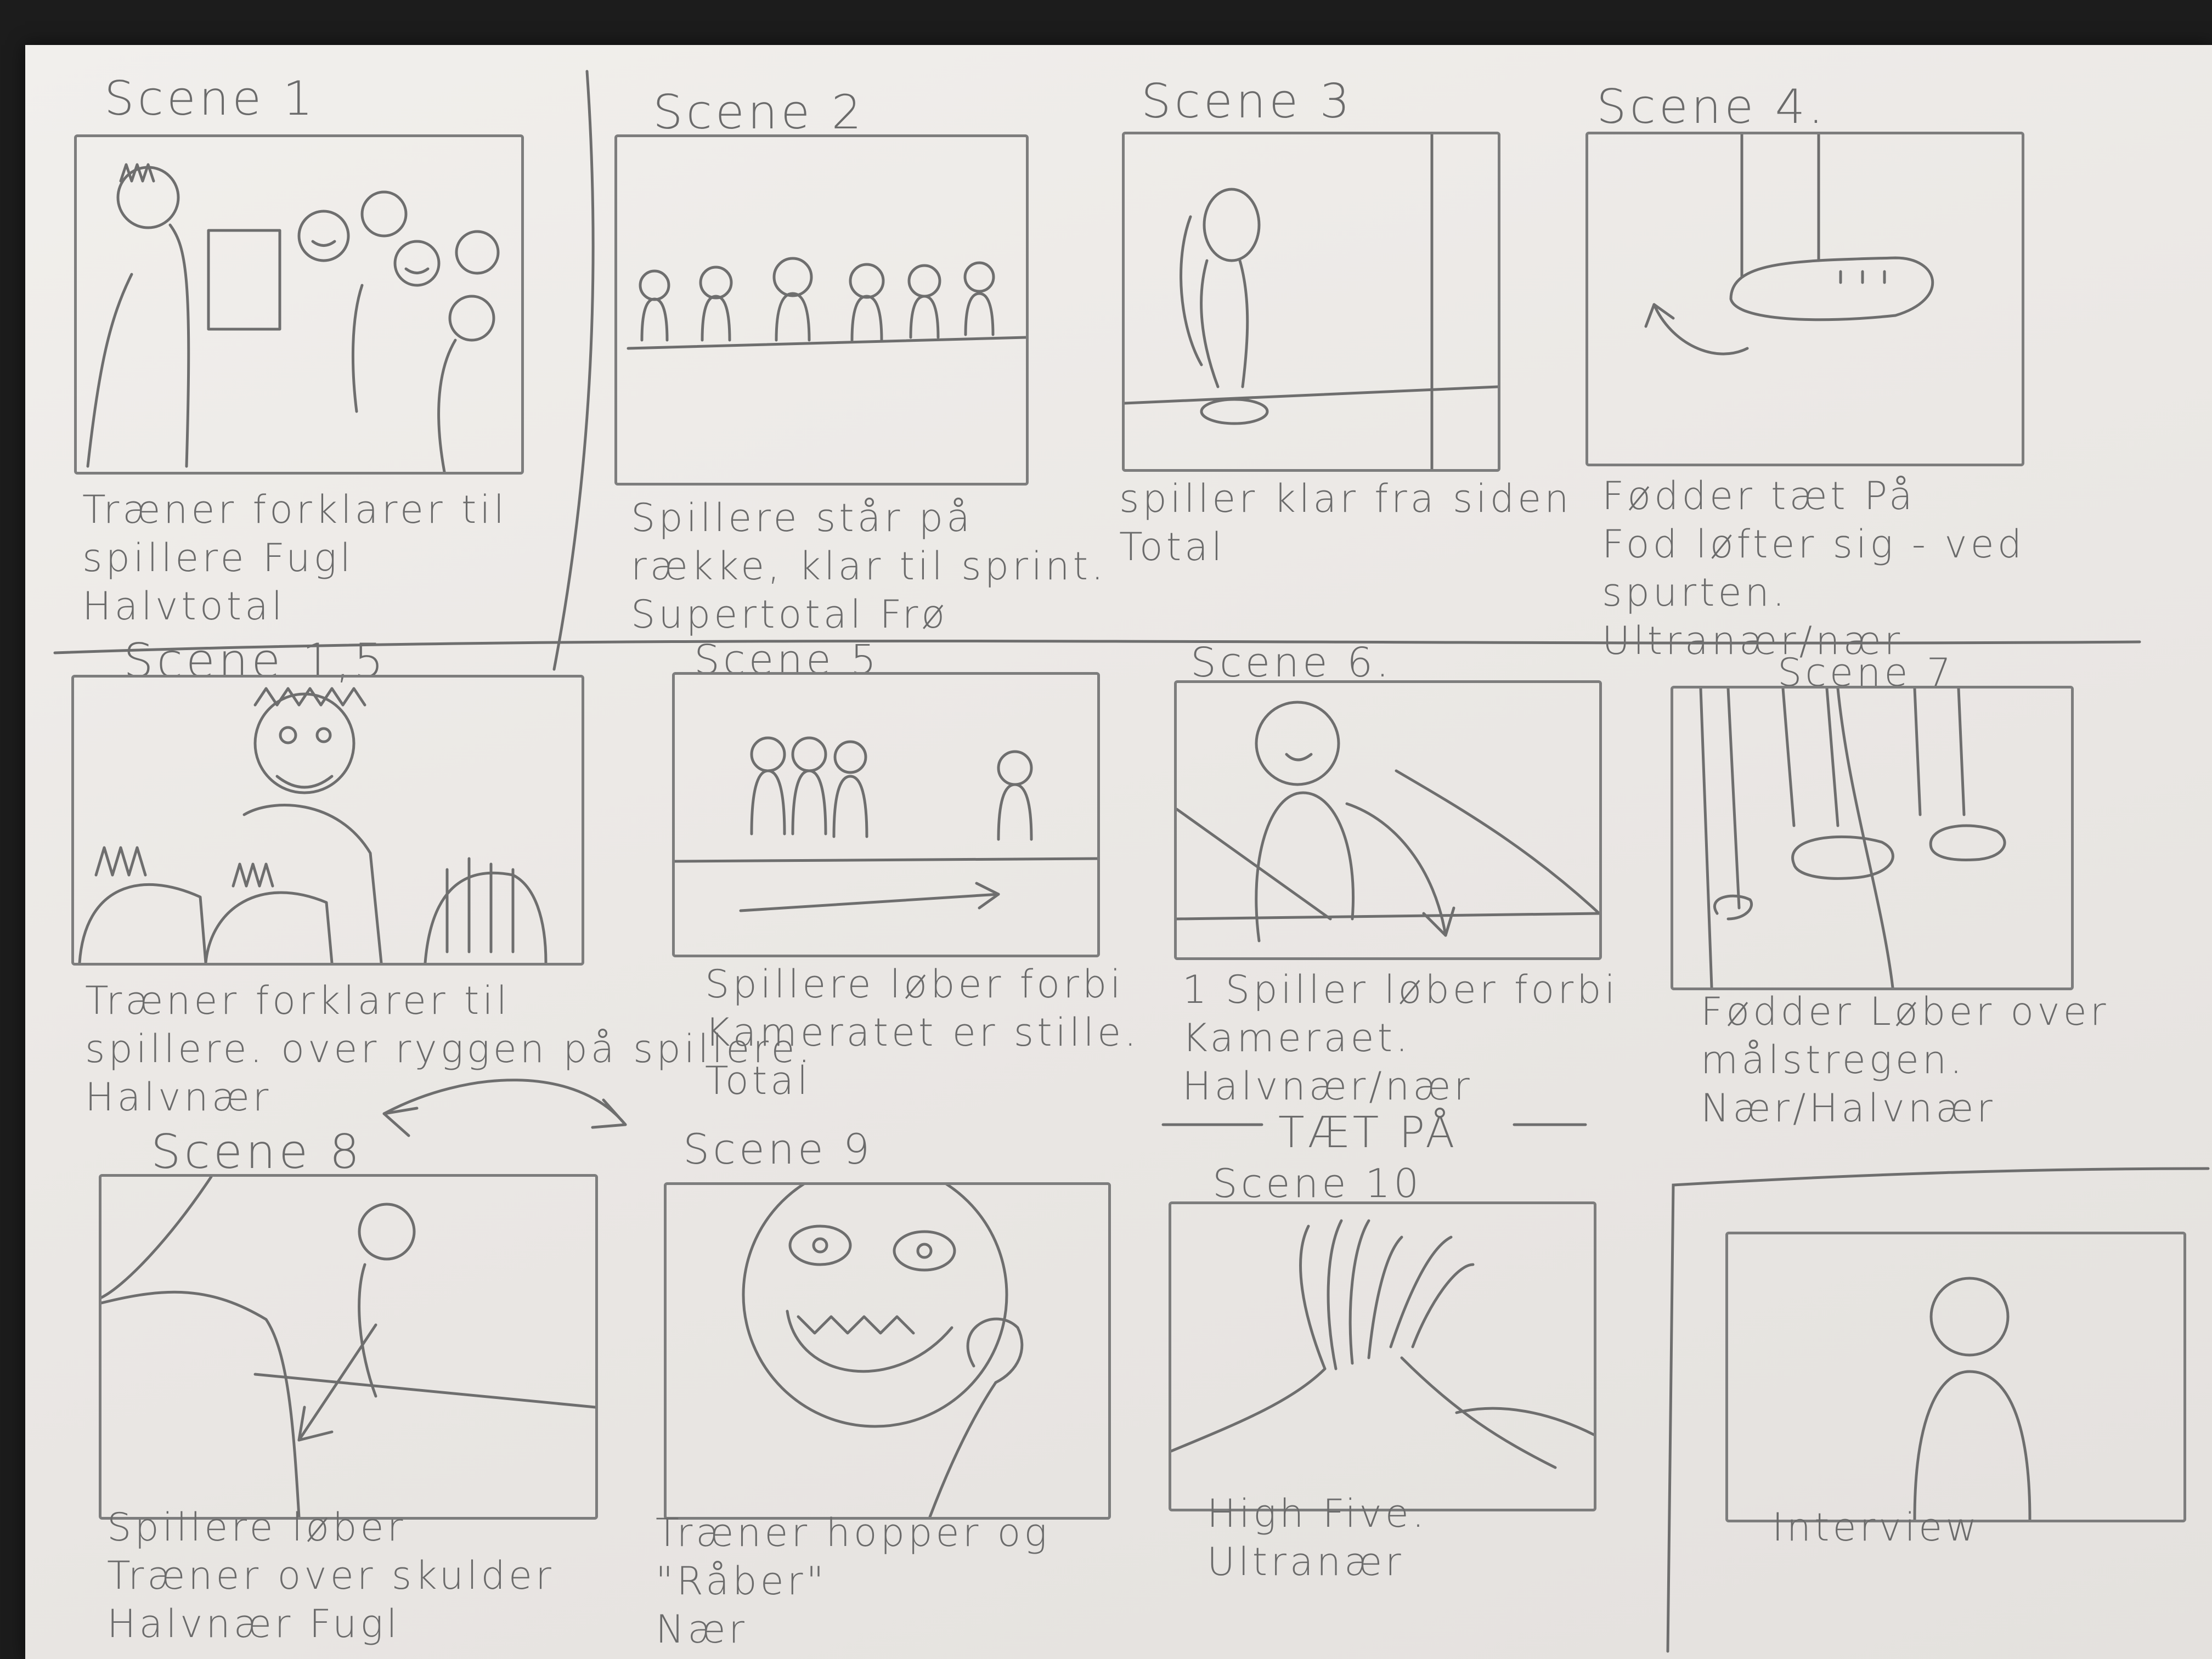 The image size is (2212, 1659). I want to click on scene-1-frame, so click(299, 304).